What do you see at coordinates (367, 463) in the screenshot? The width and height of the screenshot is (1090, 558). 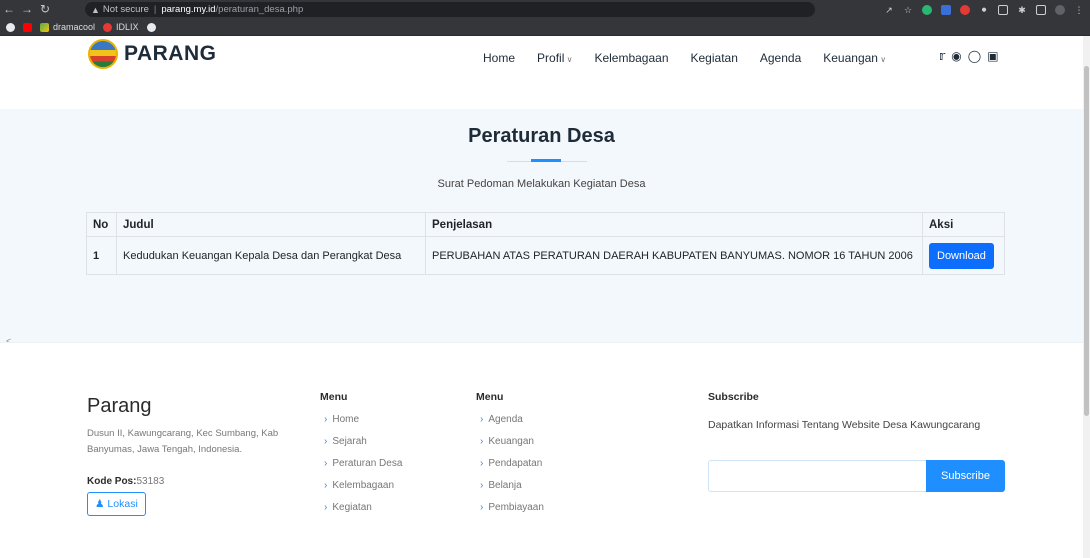 I see `footer-link-label: Peraturan Desa` at bounding box center [367, 463].